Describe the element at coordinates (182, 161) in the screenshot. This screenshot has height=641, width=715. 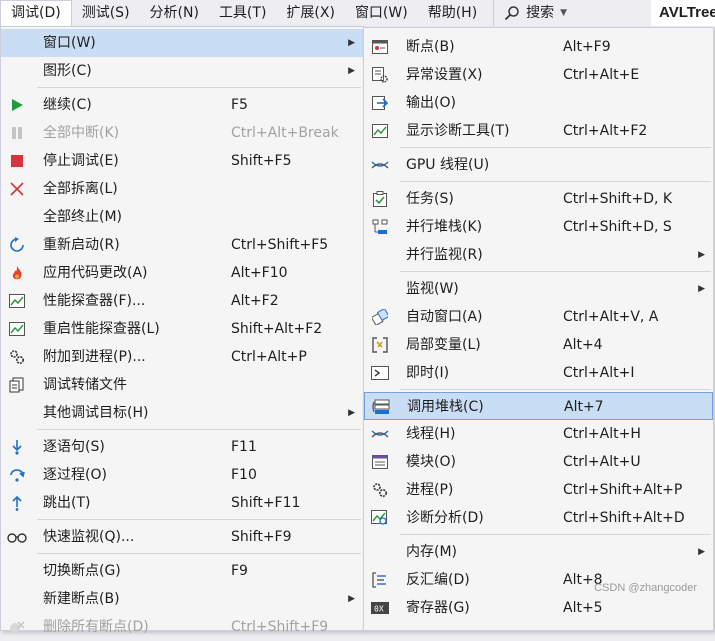
I see `menu-item-stop: 停止调试(E) Shift+F5` at that location.